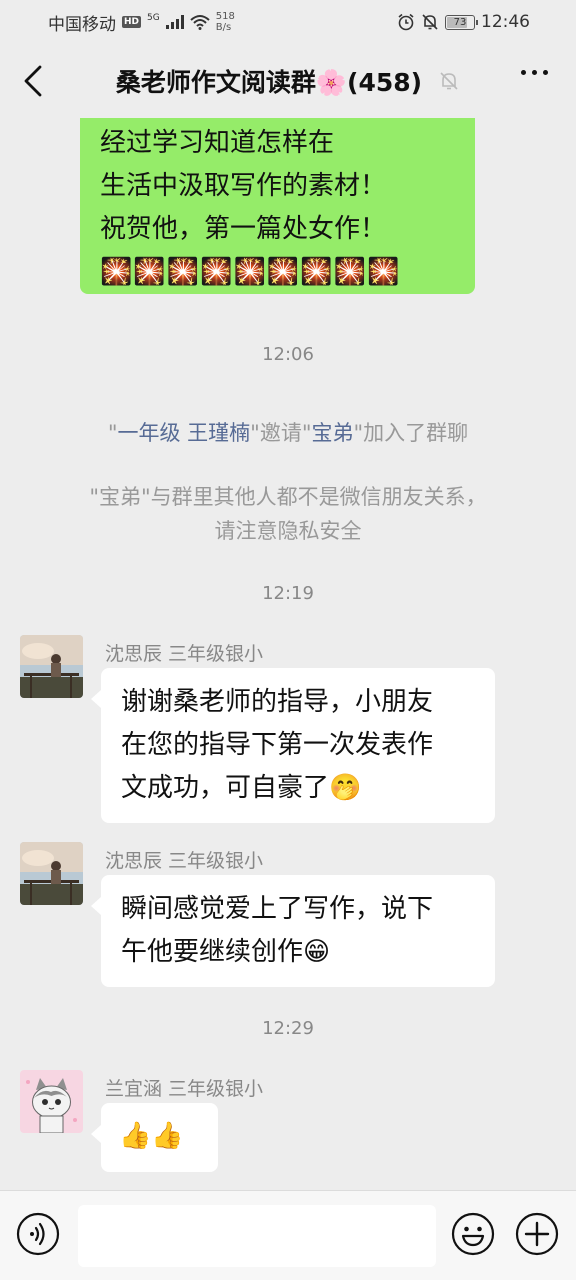 Image resolution: width=576 pixels, height=1280 pixels. What do you see at coordinates (38, 1234) in the screenshot?
I see `voice-icon` at bounding box center [38, 1234].